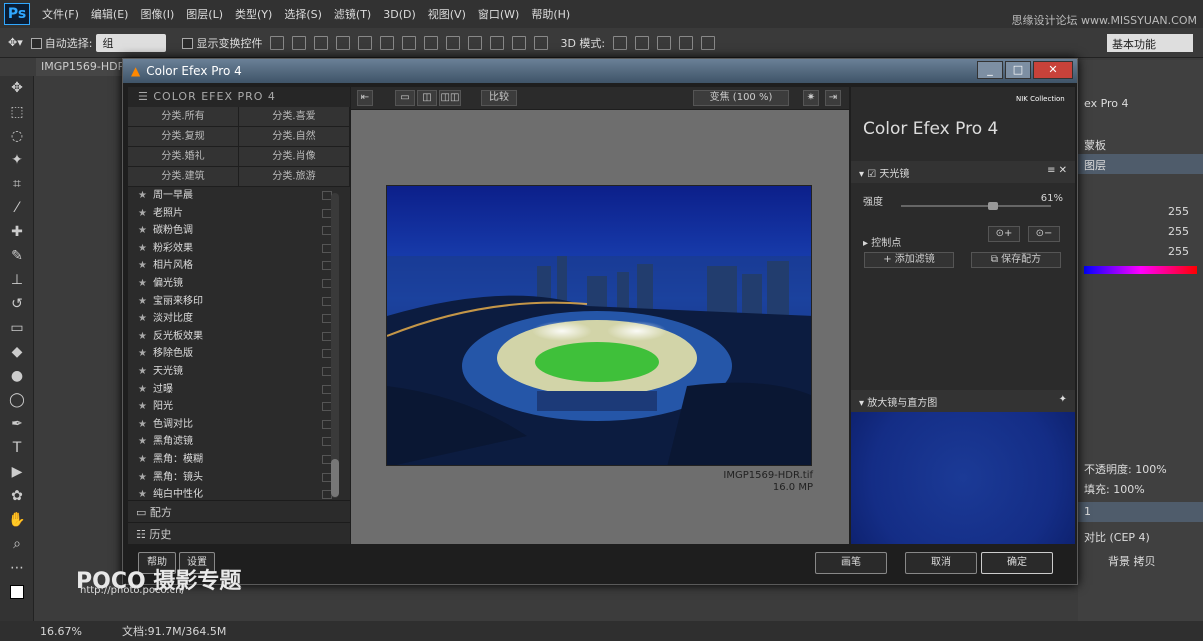  What do you see at coordinates (1140, 232) in the screenshot?
I see `channel-value-2: 255` at bounding box center [1140, 232].